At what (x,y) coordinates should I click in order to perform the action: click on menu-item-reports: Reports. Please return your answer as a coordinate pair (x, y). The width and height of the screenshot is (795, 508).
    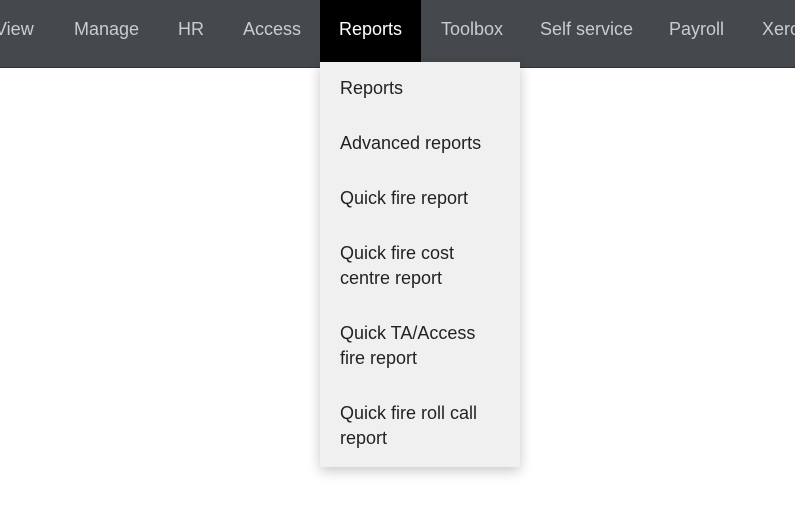
    Looking at the image, I should click on (420, 81).